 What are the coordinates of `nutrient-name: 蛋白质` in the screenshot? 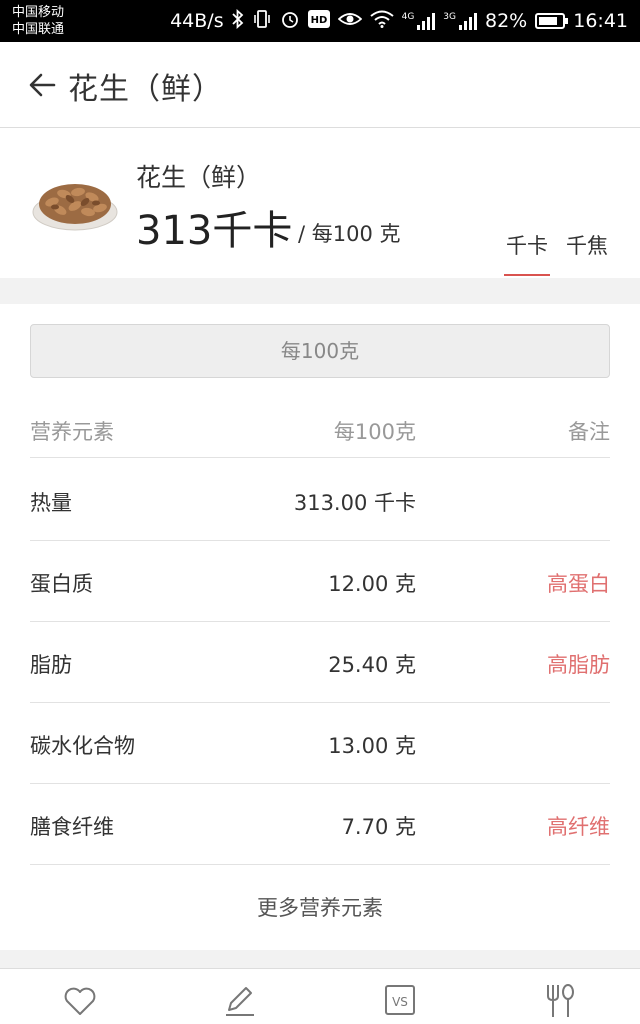 It's located at (61, 584).